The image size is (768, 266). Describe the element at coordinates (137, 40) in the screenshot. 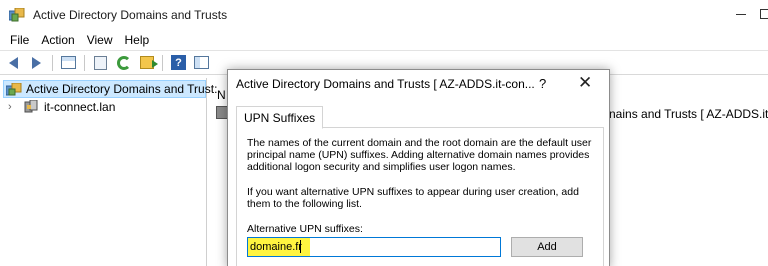

I see `menu-help: Help` at that location.